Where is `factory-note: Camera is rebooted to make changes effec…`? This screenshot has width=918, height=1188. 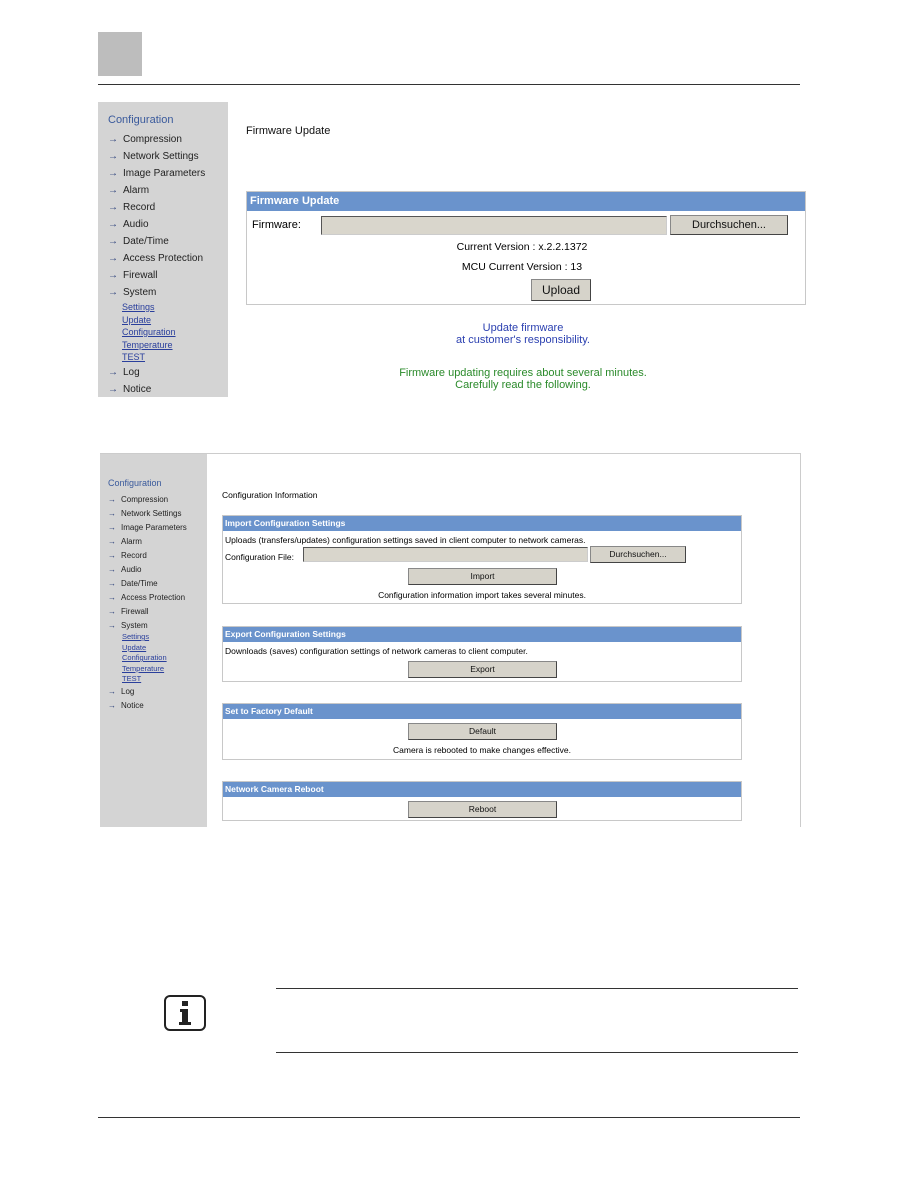
factory-note: Camera is rebooted to make changes effec… is located at coordinates (482, 750).